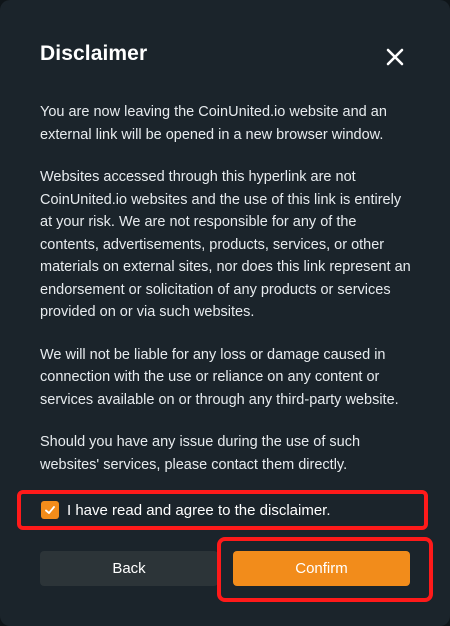 The width and height of the screenshot is (450, 626). I want to click on modal-title: Disclaimer, so click(94, 53).